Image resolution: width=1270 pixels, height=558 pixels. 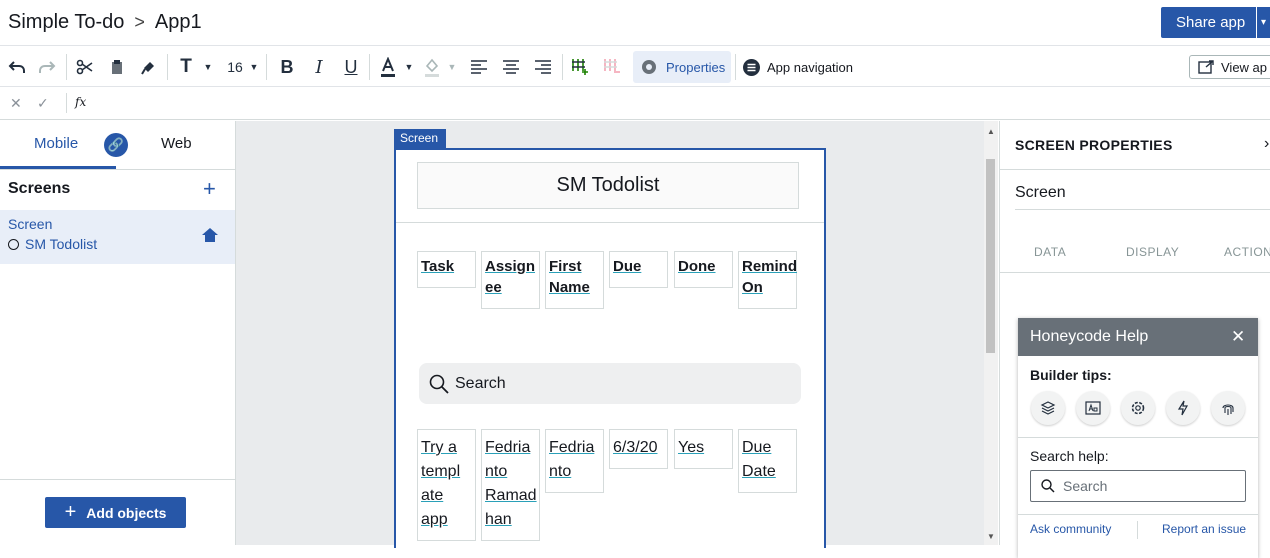 What do you see at coordinates (16, 103) in the screenshot?
I see `cancel-formula-icon: ✕` at bounding box center [16, 103].